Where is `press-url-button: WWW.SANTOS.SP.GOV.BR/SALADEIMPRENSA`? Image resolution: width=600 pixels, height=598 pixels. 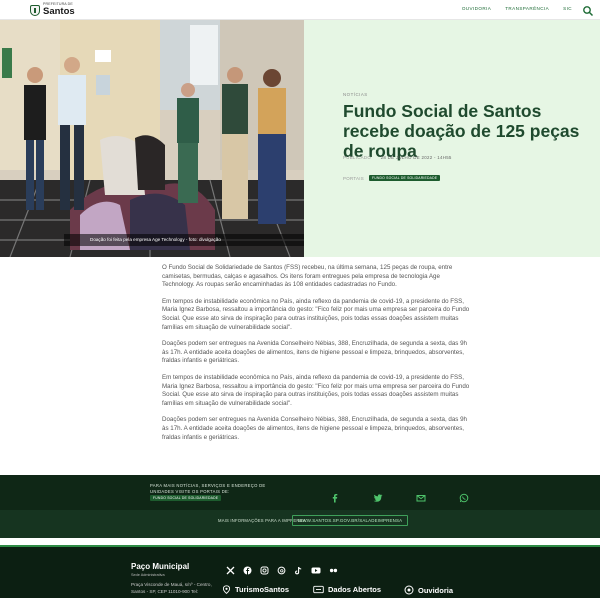
press-url-button: WWW.SANTOS.SP.GOV.BR/SALADEIMPRENSA is located at coordinates (350, 520).